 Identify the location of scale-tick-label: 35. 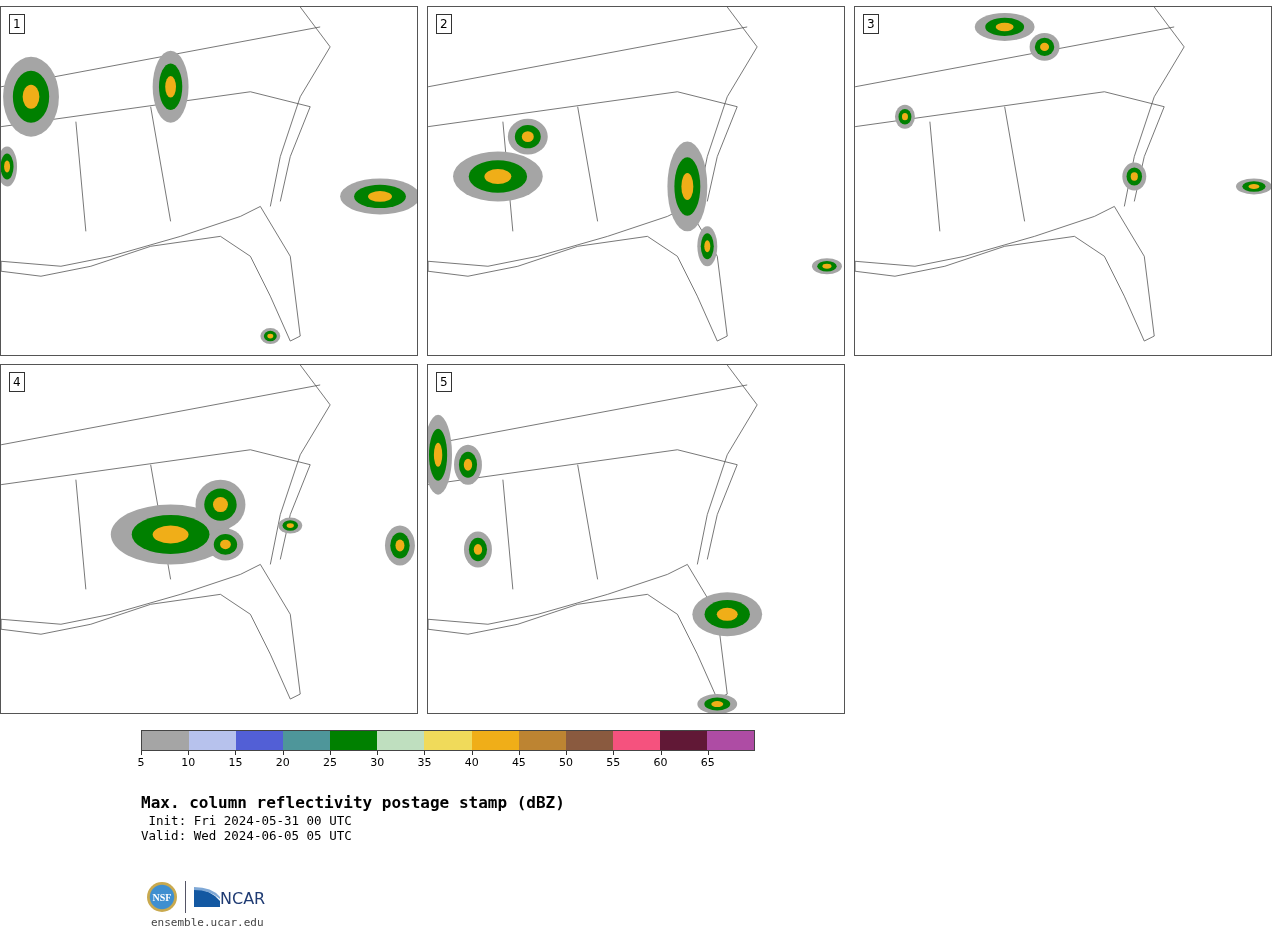
(424, 762).